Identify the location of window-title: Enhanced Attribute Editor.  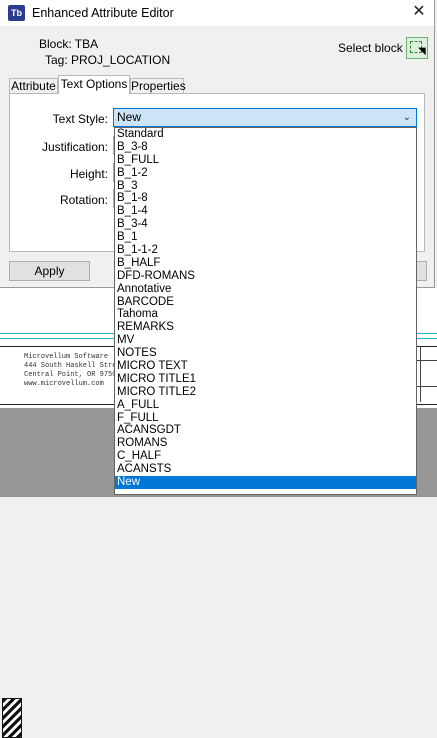
(103, 13).